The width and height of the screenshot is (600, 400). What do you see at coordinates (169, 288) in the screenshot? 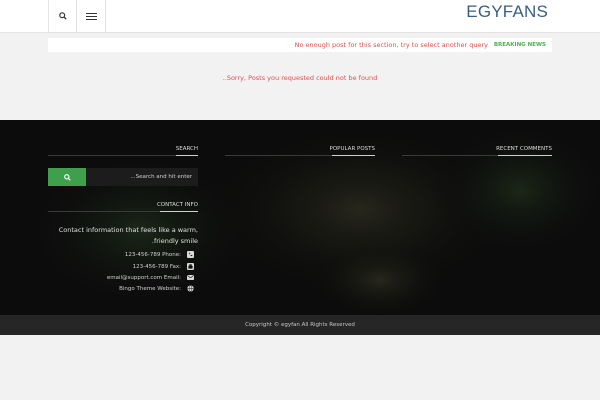
I see `contact-website-label: Website:` at bounding box center [169, 288].